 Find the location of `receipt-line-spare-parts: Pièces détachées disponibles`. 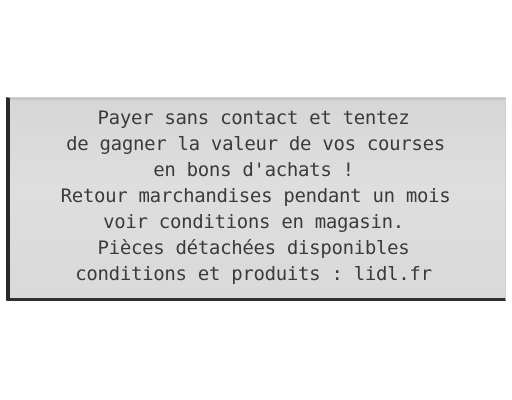

receipt-line-spare-parts: Pièces détachées disponibles is located at coordinates (253, 248).